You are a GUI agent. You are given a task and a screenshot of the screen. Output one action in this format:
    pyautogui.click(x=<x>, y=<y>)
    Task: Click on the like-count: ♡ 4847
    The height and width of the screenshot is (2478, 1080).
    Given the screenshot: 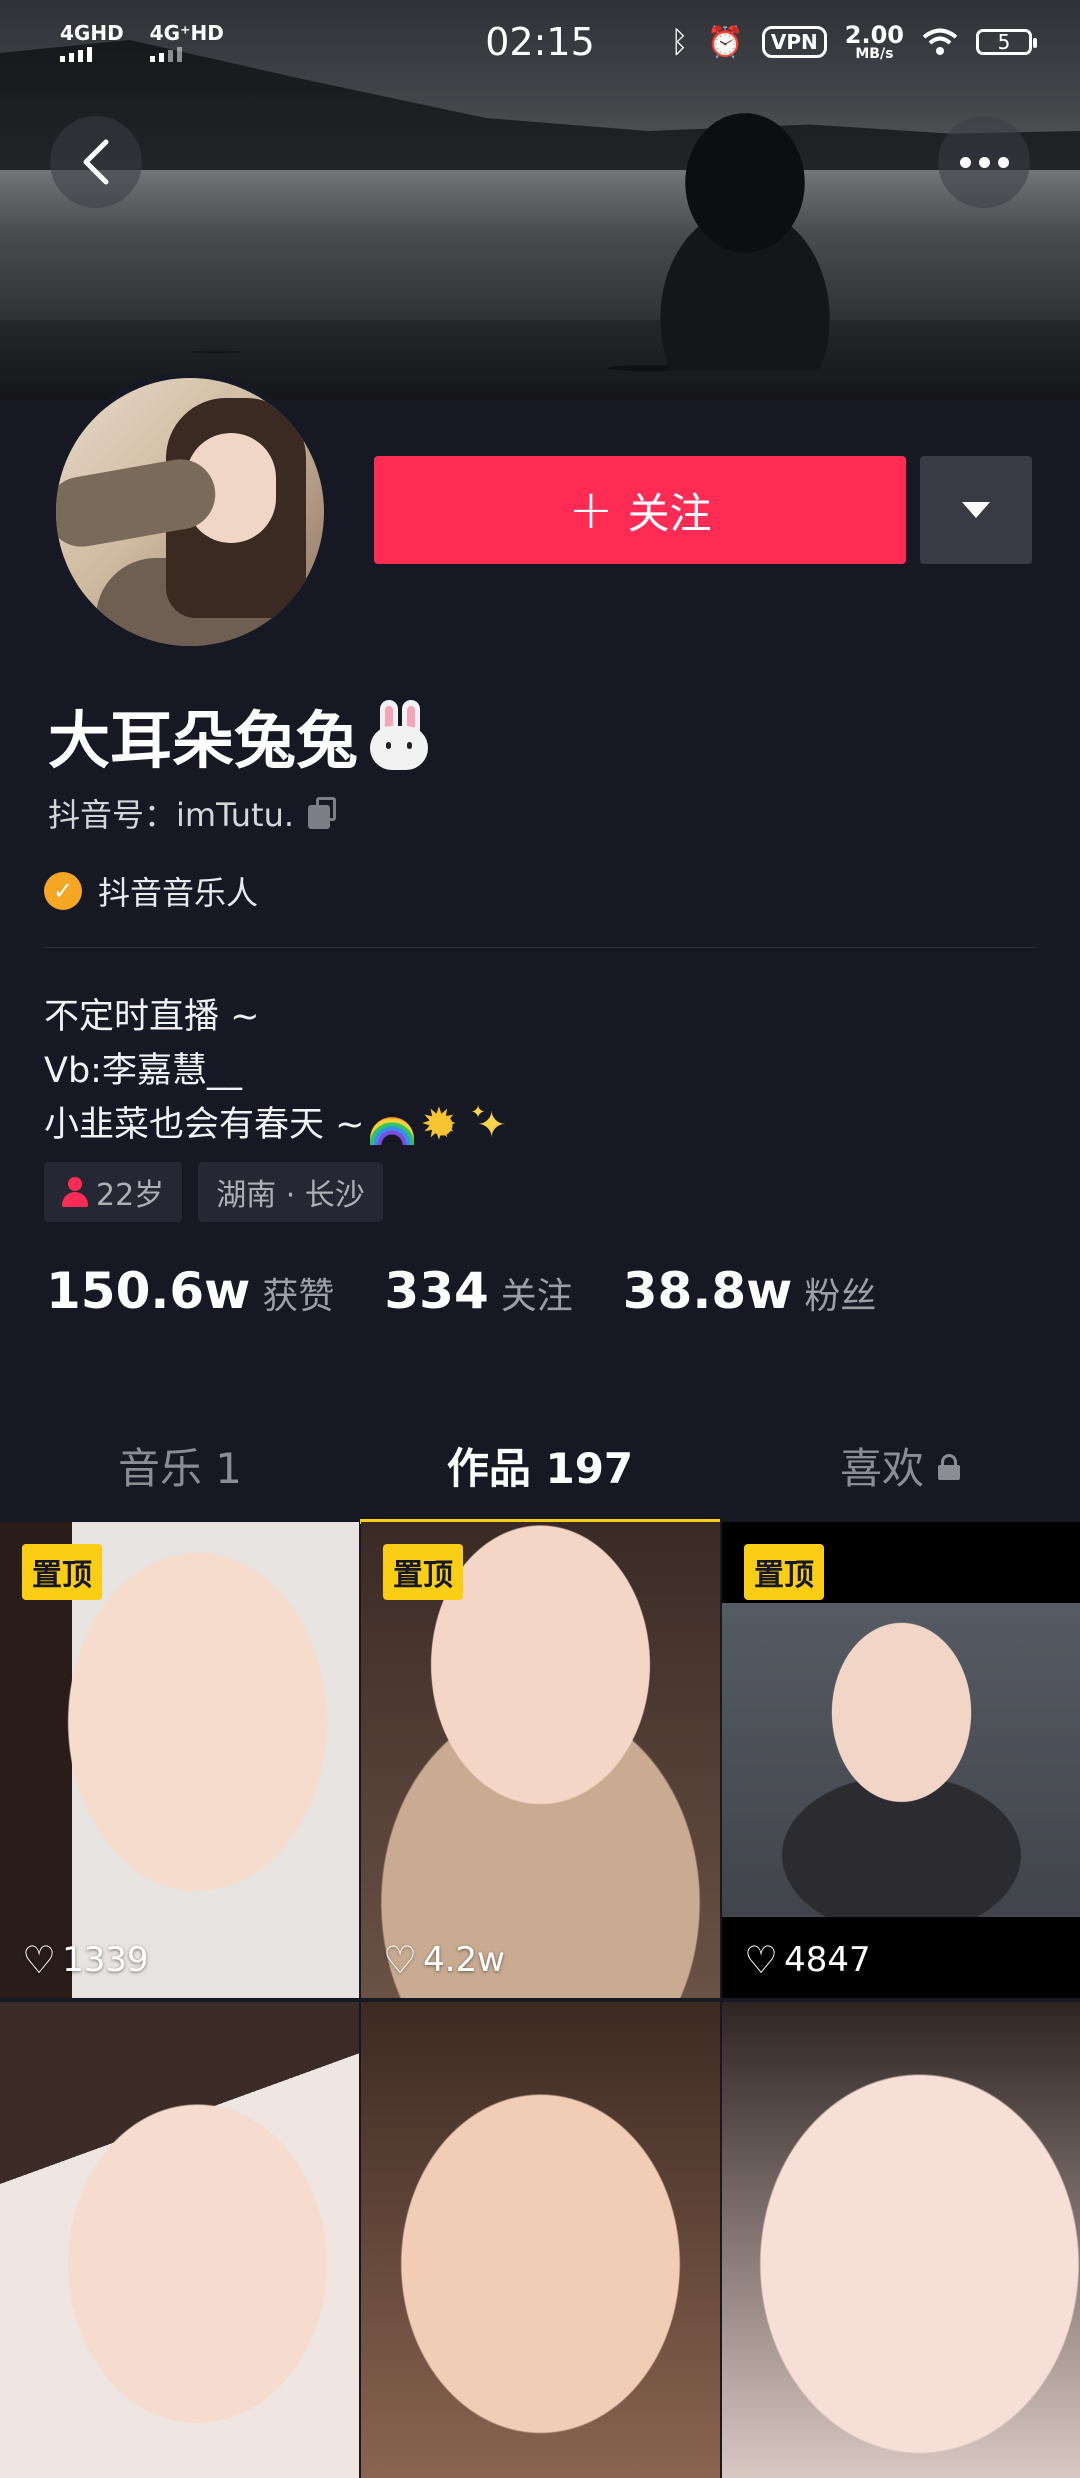 What is the action you would take?
    pyautogui.click(x=807, y=1960)
    